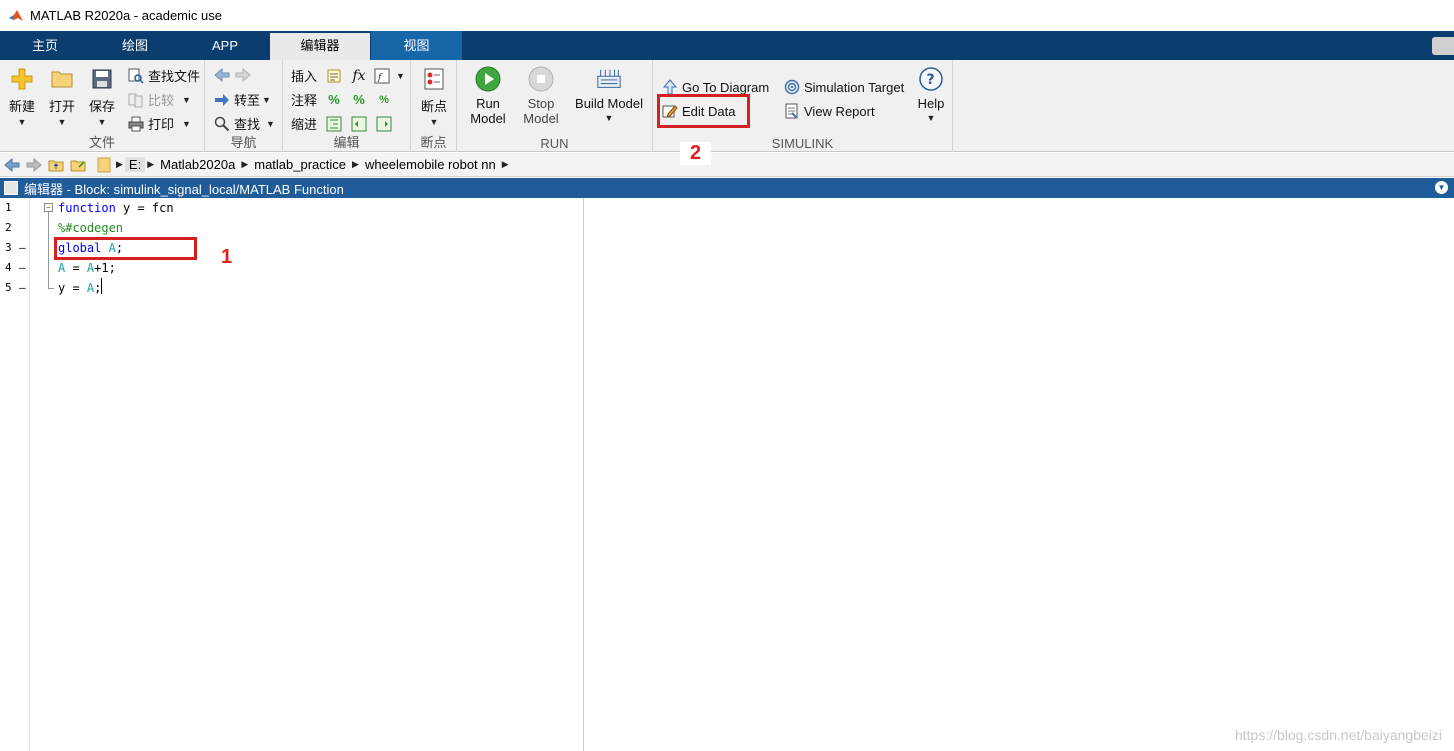 Image resolution: width=1454 pixels, height=751 pixels. I want to click on floppy-disk-icon, so click(102, 79).